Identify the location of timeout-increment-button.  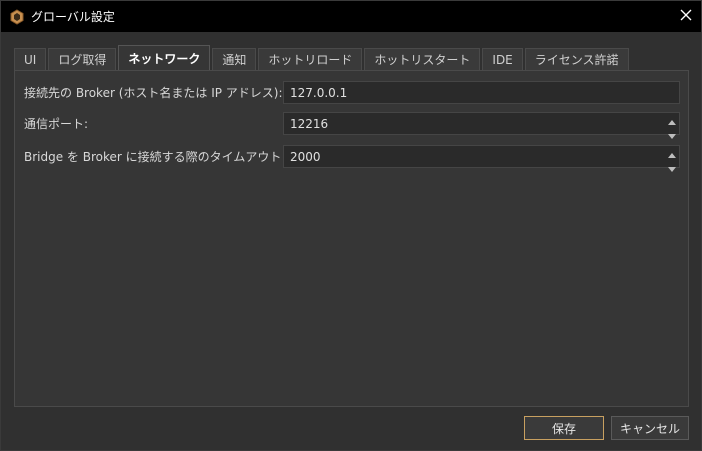
(672, 154).